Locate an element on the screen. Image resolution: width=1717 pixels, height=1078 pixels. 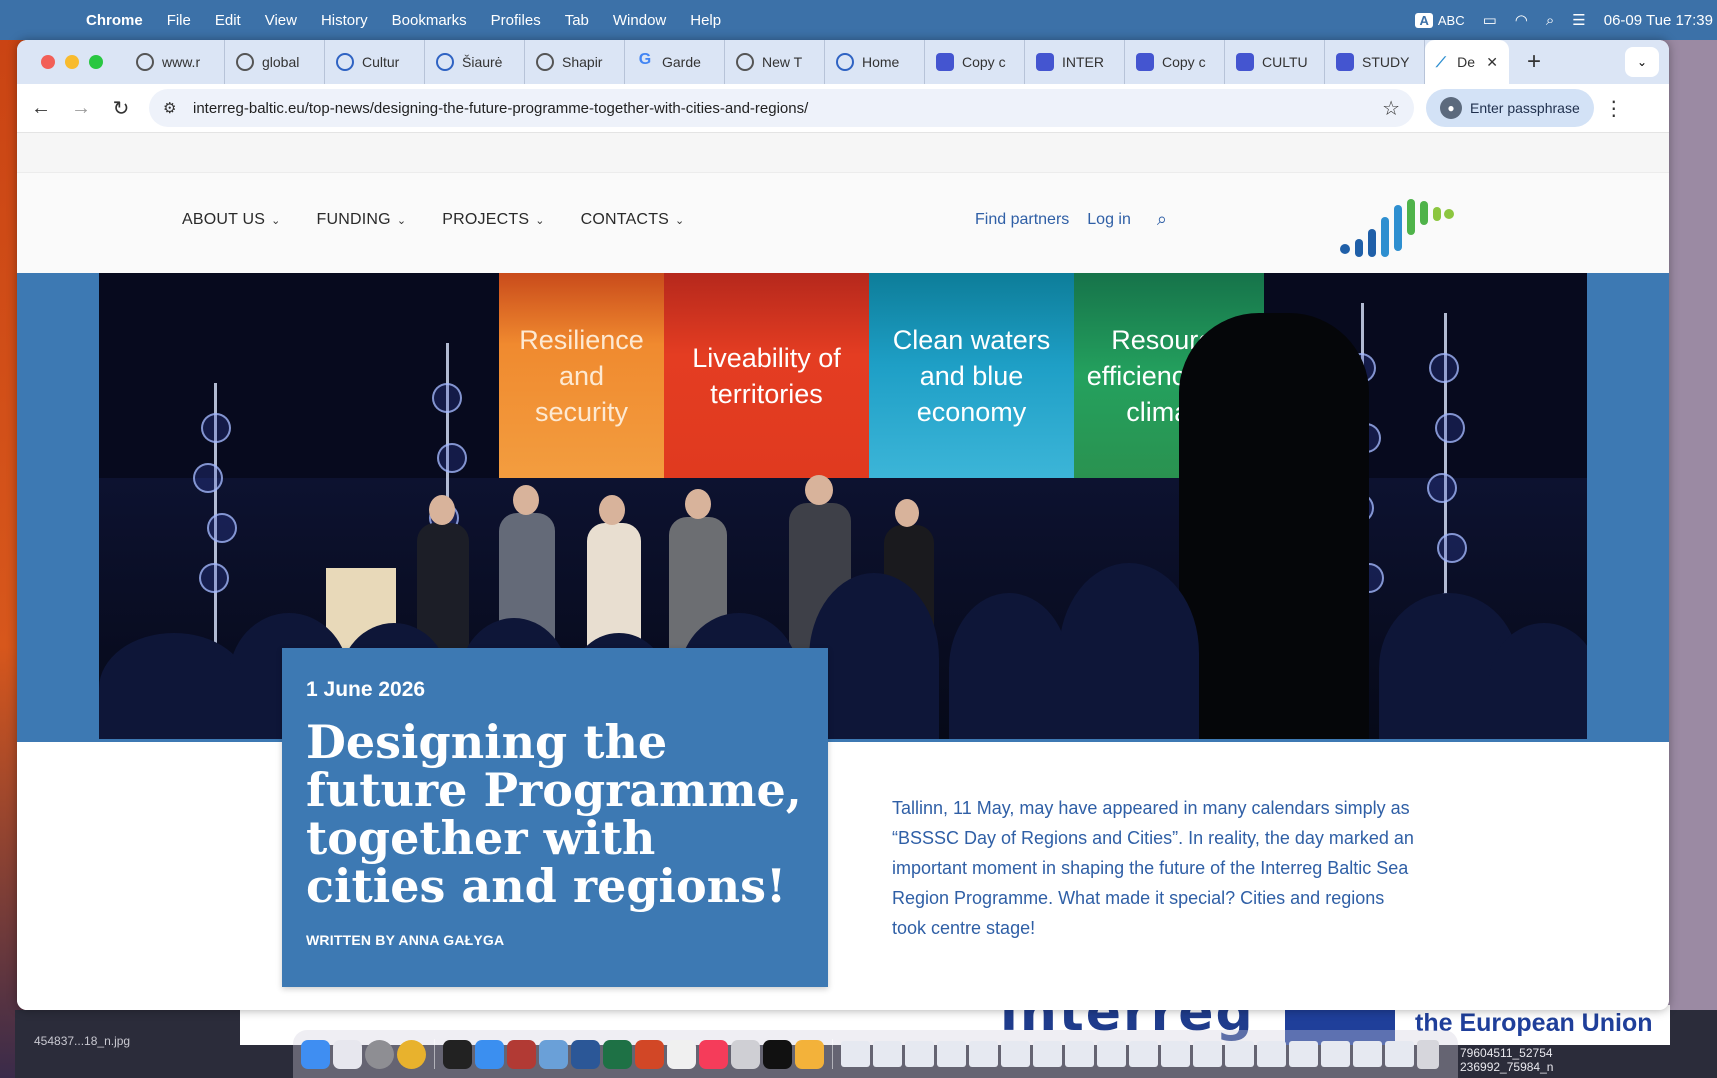
reload-button: ↻ is located at coordinates (121, 108).